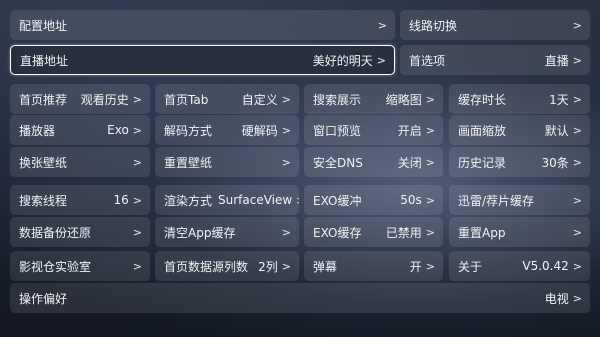 The width and height of the screenshot is (600, 337). I want to click on setting-label: 窗口预览, so click(337, 130).